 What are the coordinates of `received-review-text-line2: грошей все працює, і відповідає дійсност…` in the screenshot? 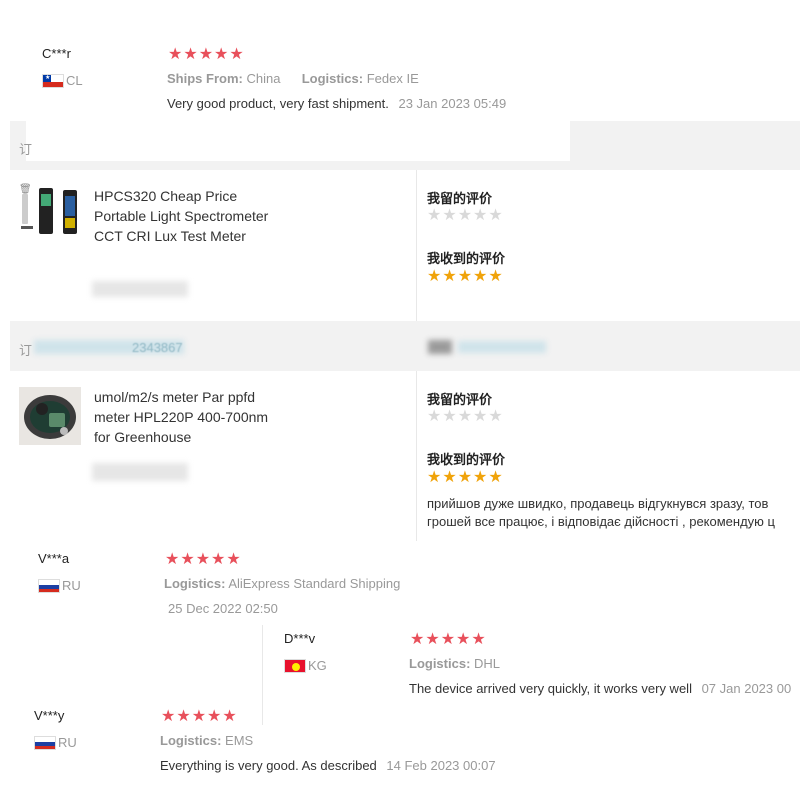 It's located at (601, 521).